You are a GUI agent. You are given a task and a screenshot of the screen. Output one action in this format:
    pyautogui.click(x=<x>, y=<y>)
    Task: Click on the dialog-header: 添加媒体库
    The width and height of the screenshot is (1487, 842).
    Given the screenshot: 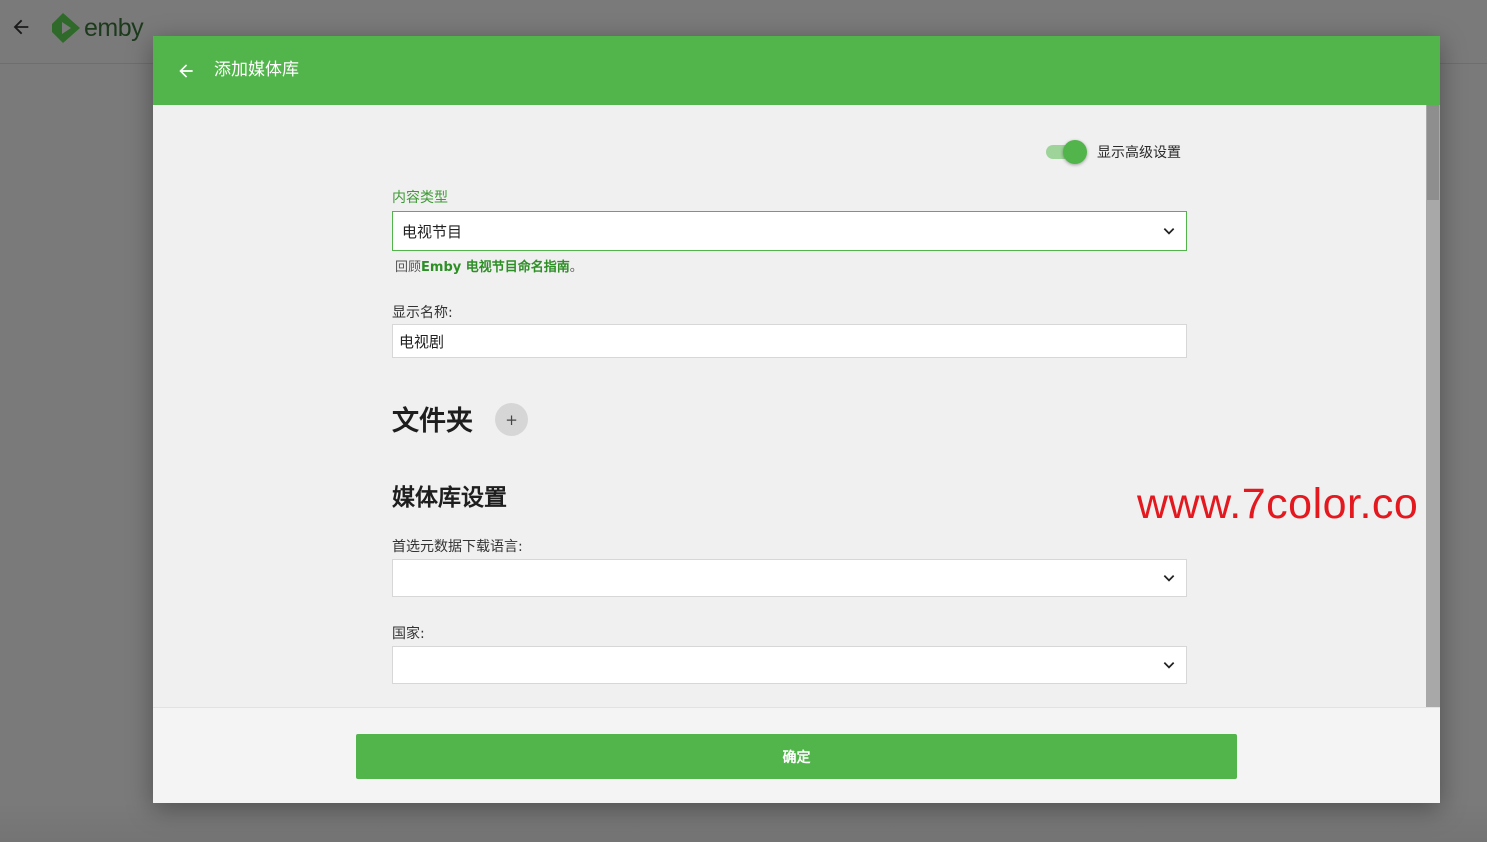 What is the action you would take?
    pyautogui.click(x=796, y=70)
    